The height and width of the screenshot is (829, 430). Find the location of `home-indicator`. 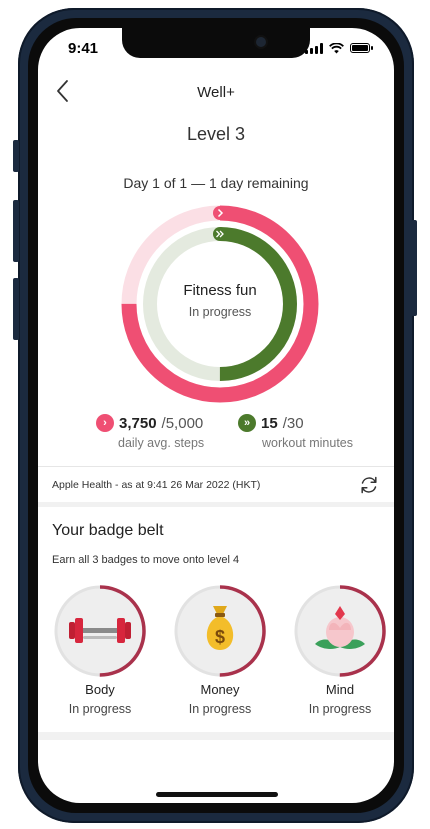

home-indicator is located at coordinates (217, 794).